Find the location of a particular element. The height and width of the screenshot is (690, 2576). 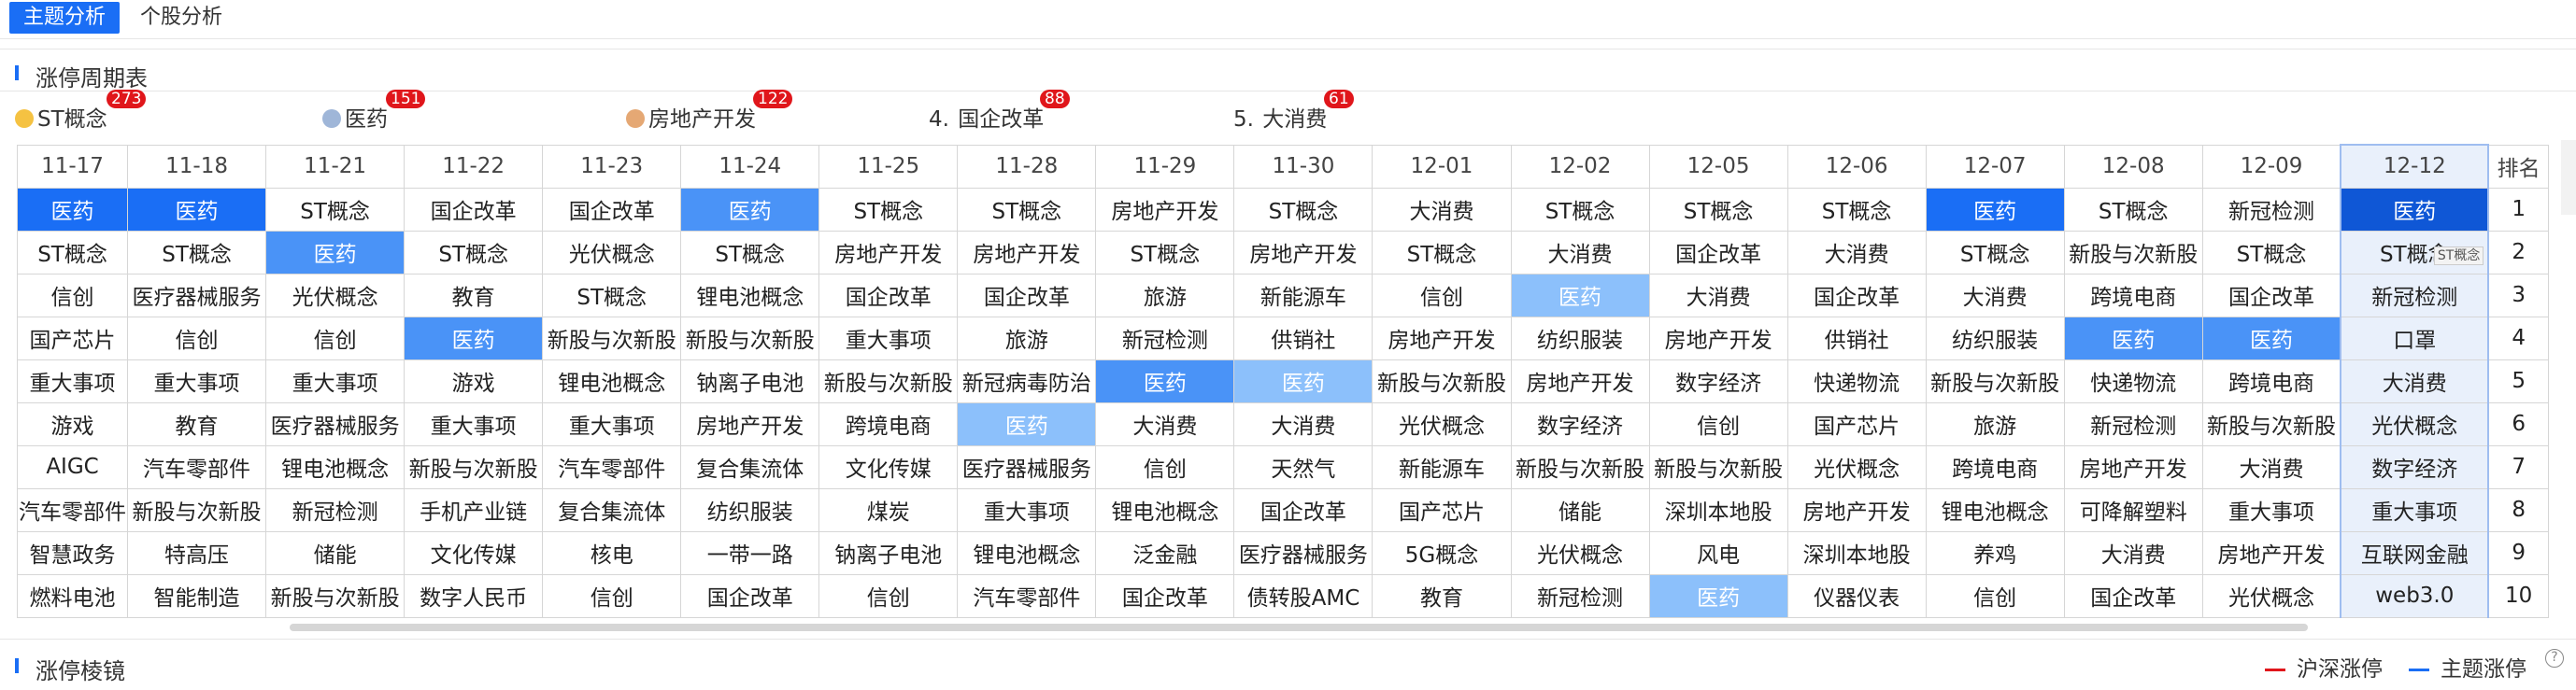

theme-cell: 特高压 is located at coordinates (197, 552).